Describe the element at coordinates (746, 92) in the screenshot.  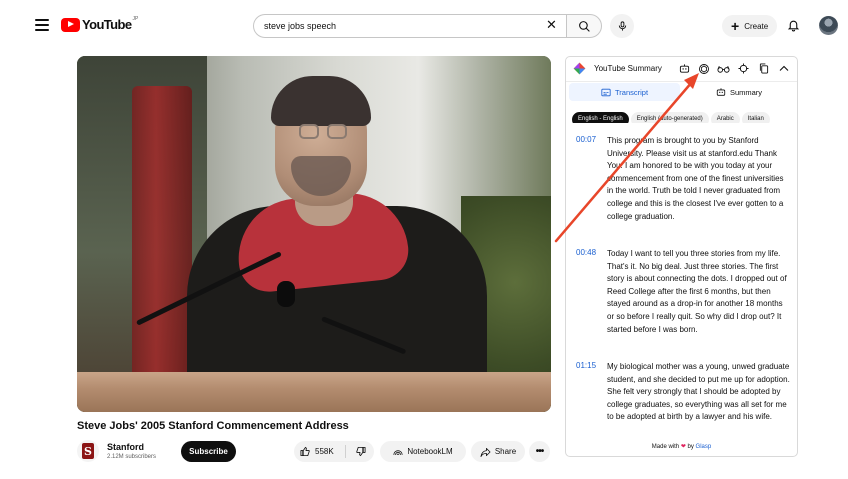
I see `tab-summary-label: Summary` at that location.